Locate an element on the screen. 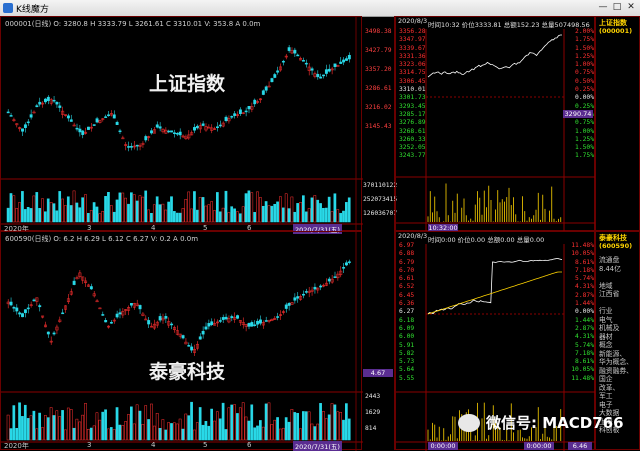 The height and width of the screenshot is (451, 640). bottom-current-price-box: 6.46 is located at coordinates (580, 446).